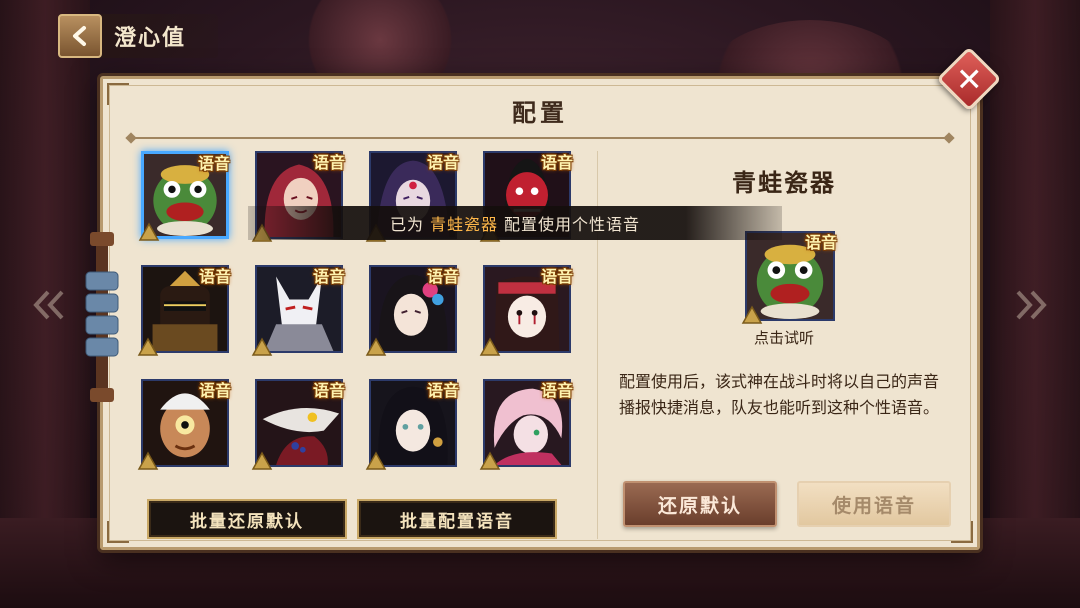  Describe the element at coordinates (102, 317) in the screenshot. I see `scroll-knot-decoration` at that location.